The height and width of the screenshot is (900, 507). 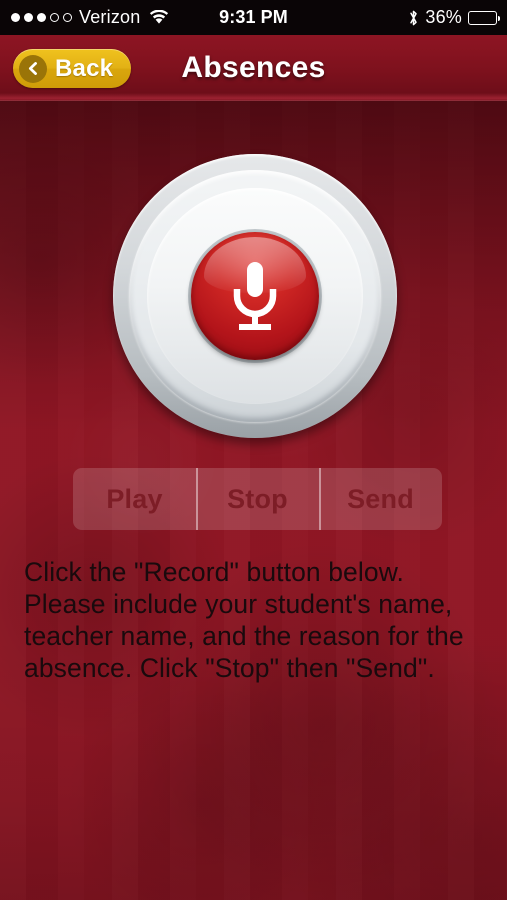 I want to click on battery-icon, so click(x=484, y=17).